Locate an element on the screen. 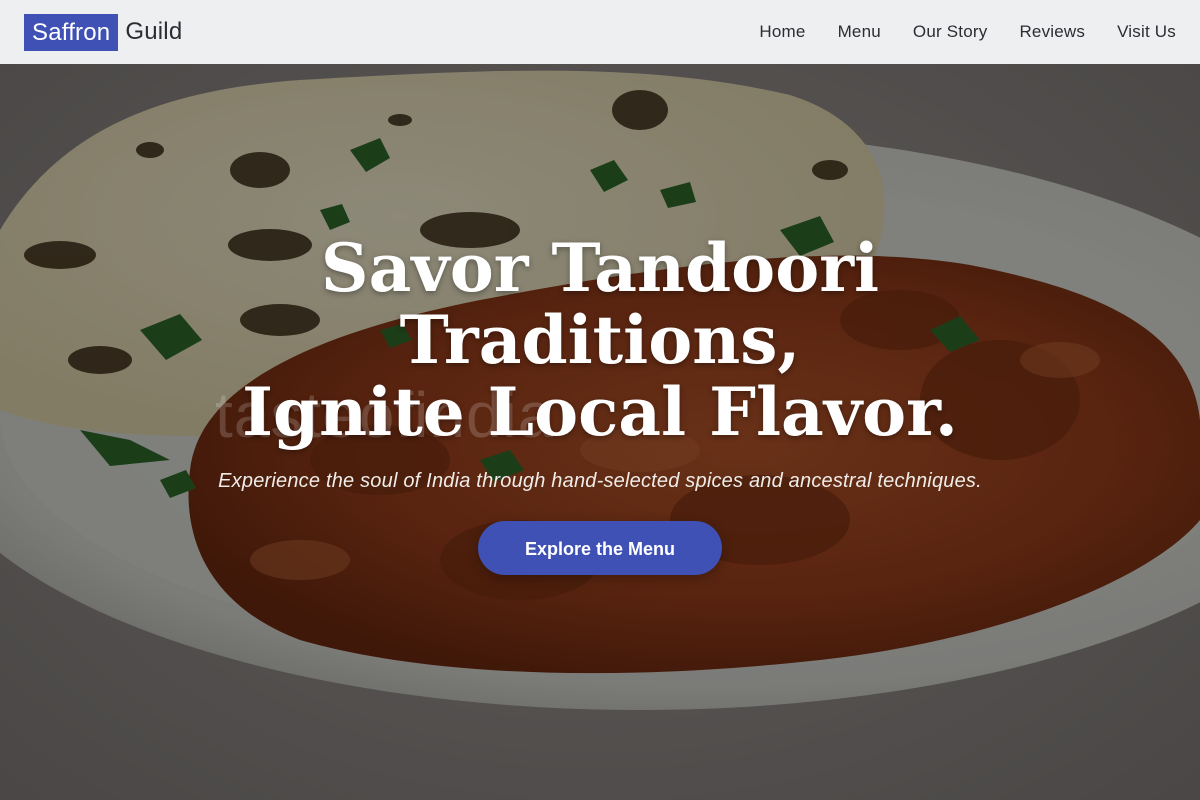 The width and height of the screenshot is (1200, 800). nav-link-menu: Menu is located at coordinates (859, 32).